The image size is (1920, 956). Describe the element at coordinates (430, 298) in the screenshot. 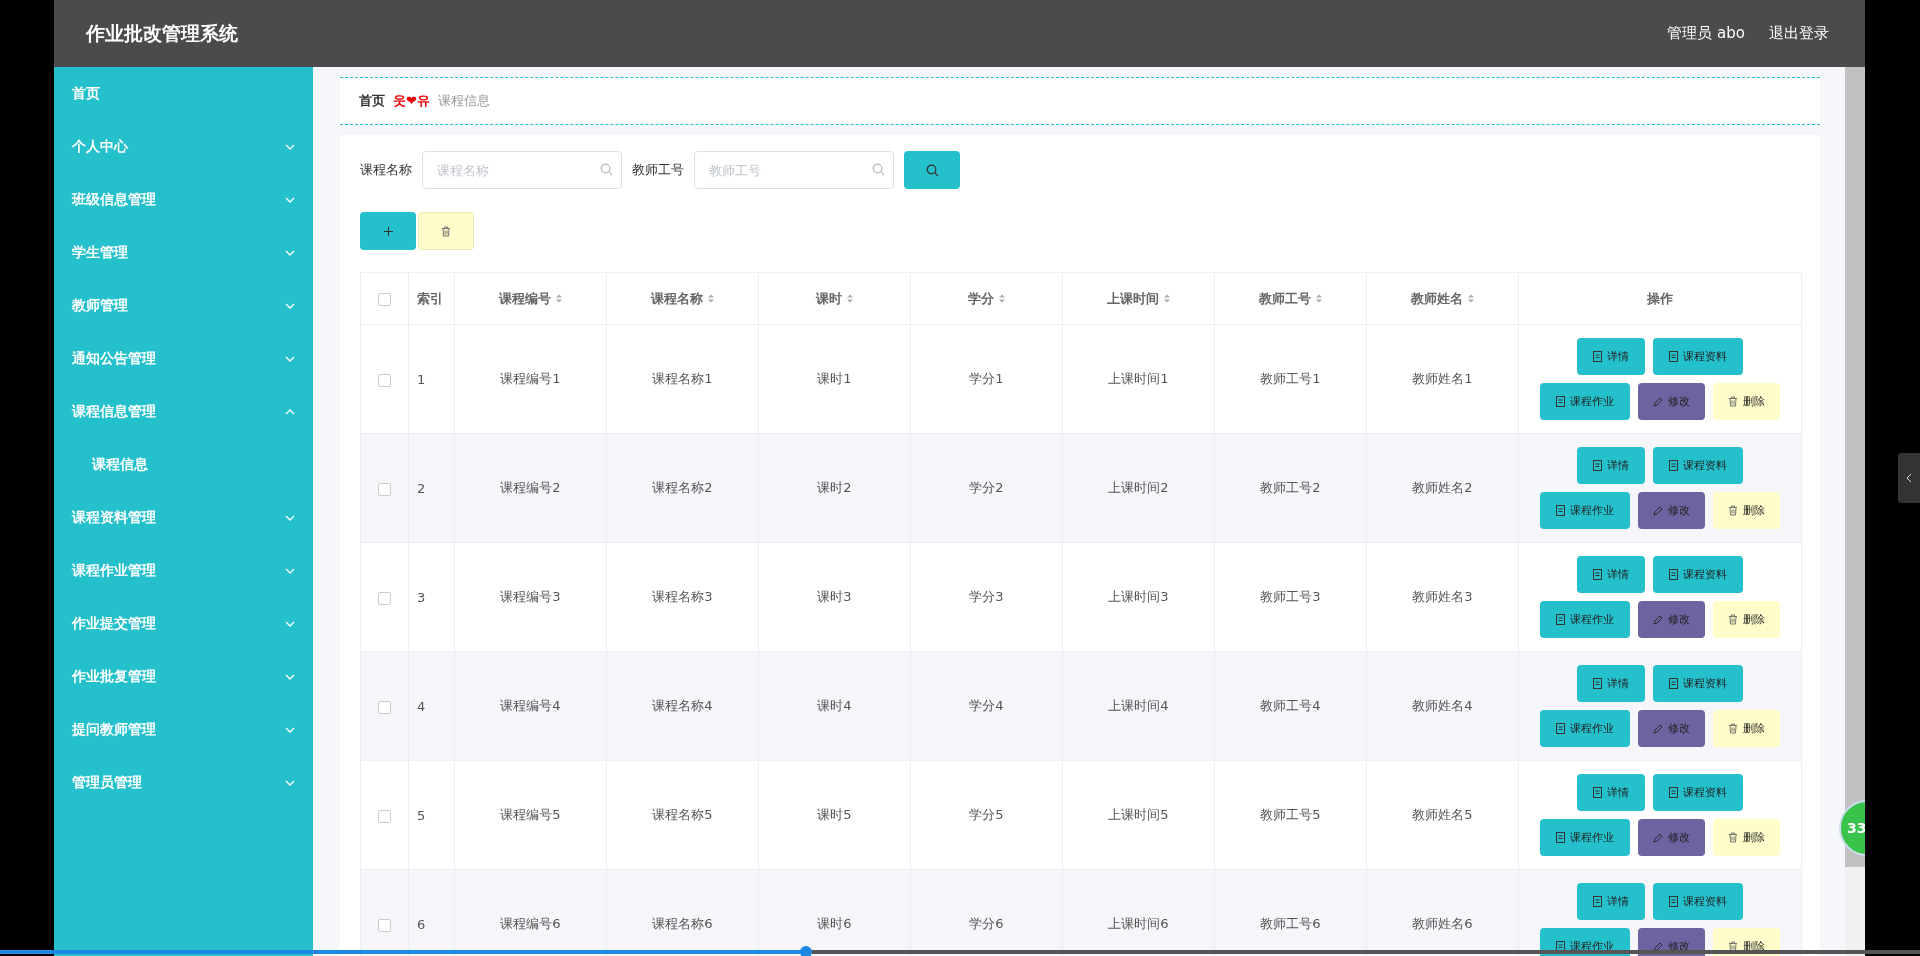

I see `column-header: 索引` at that location.